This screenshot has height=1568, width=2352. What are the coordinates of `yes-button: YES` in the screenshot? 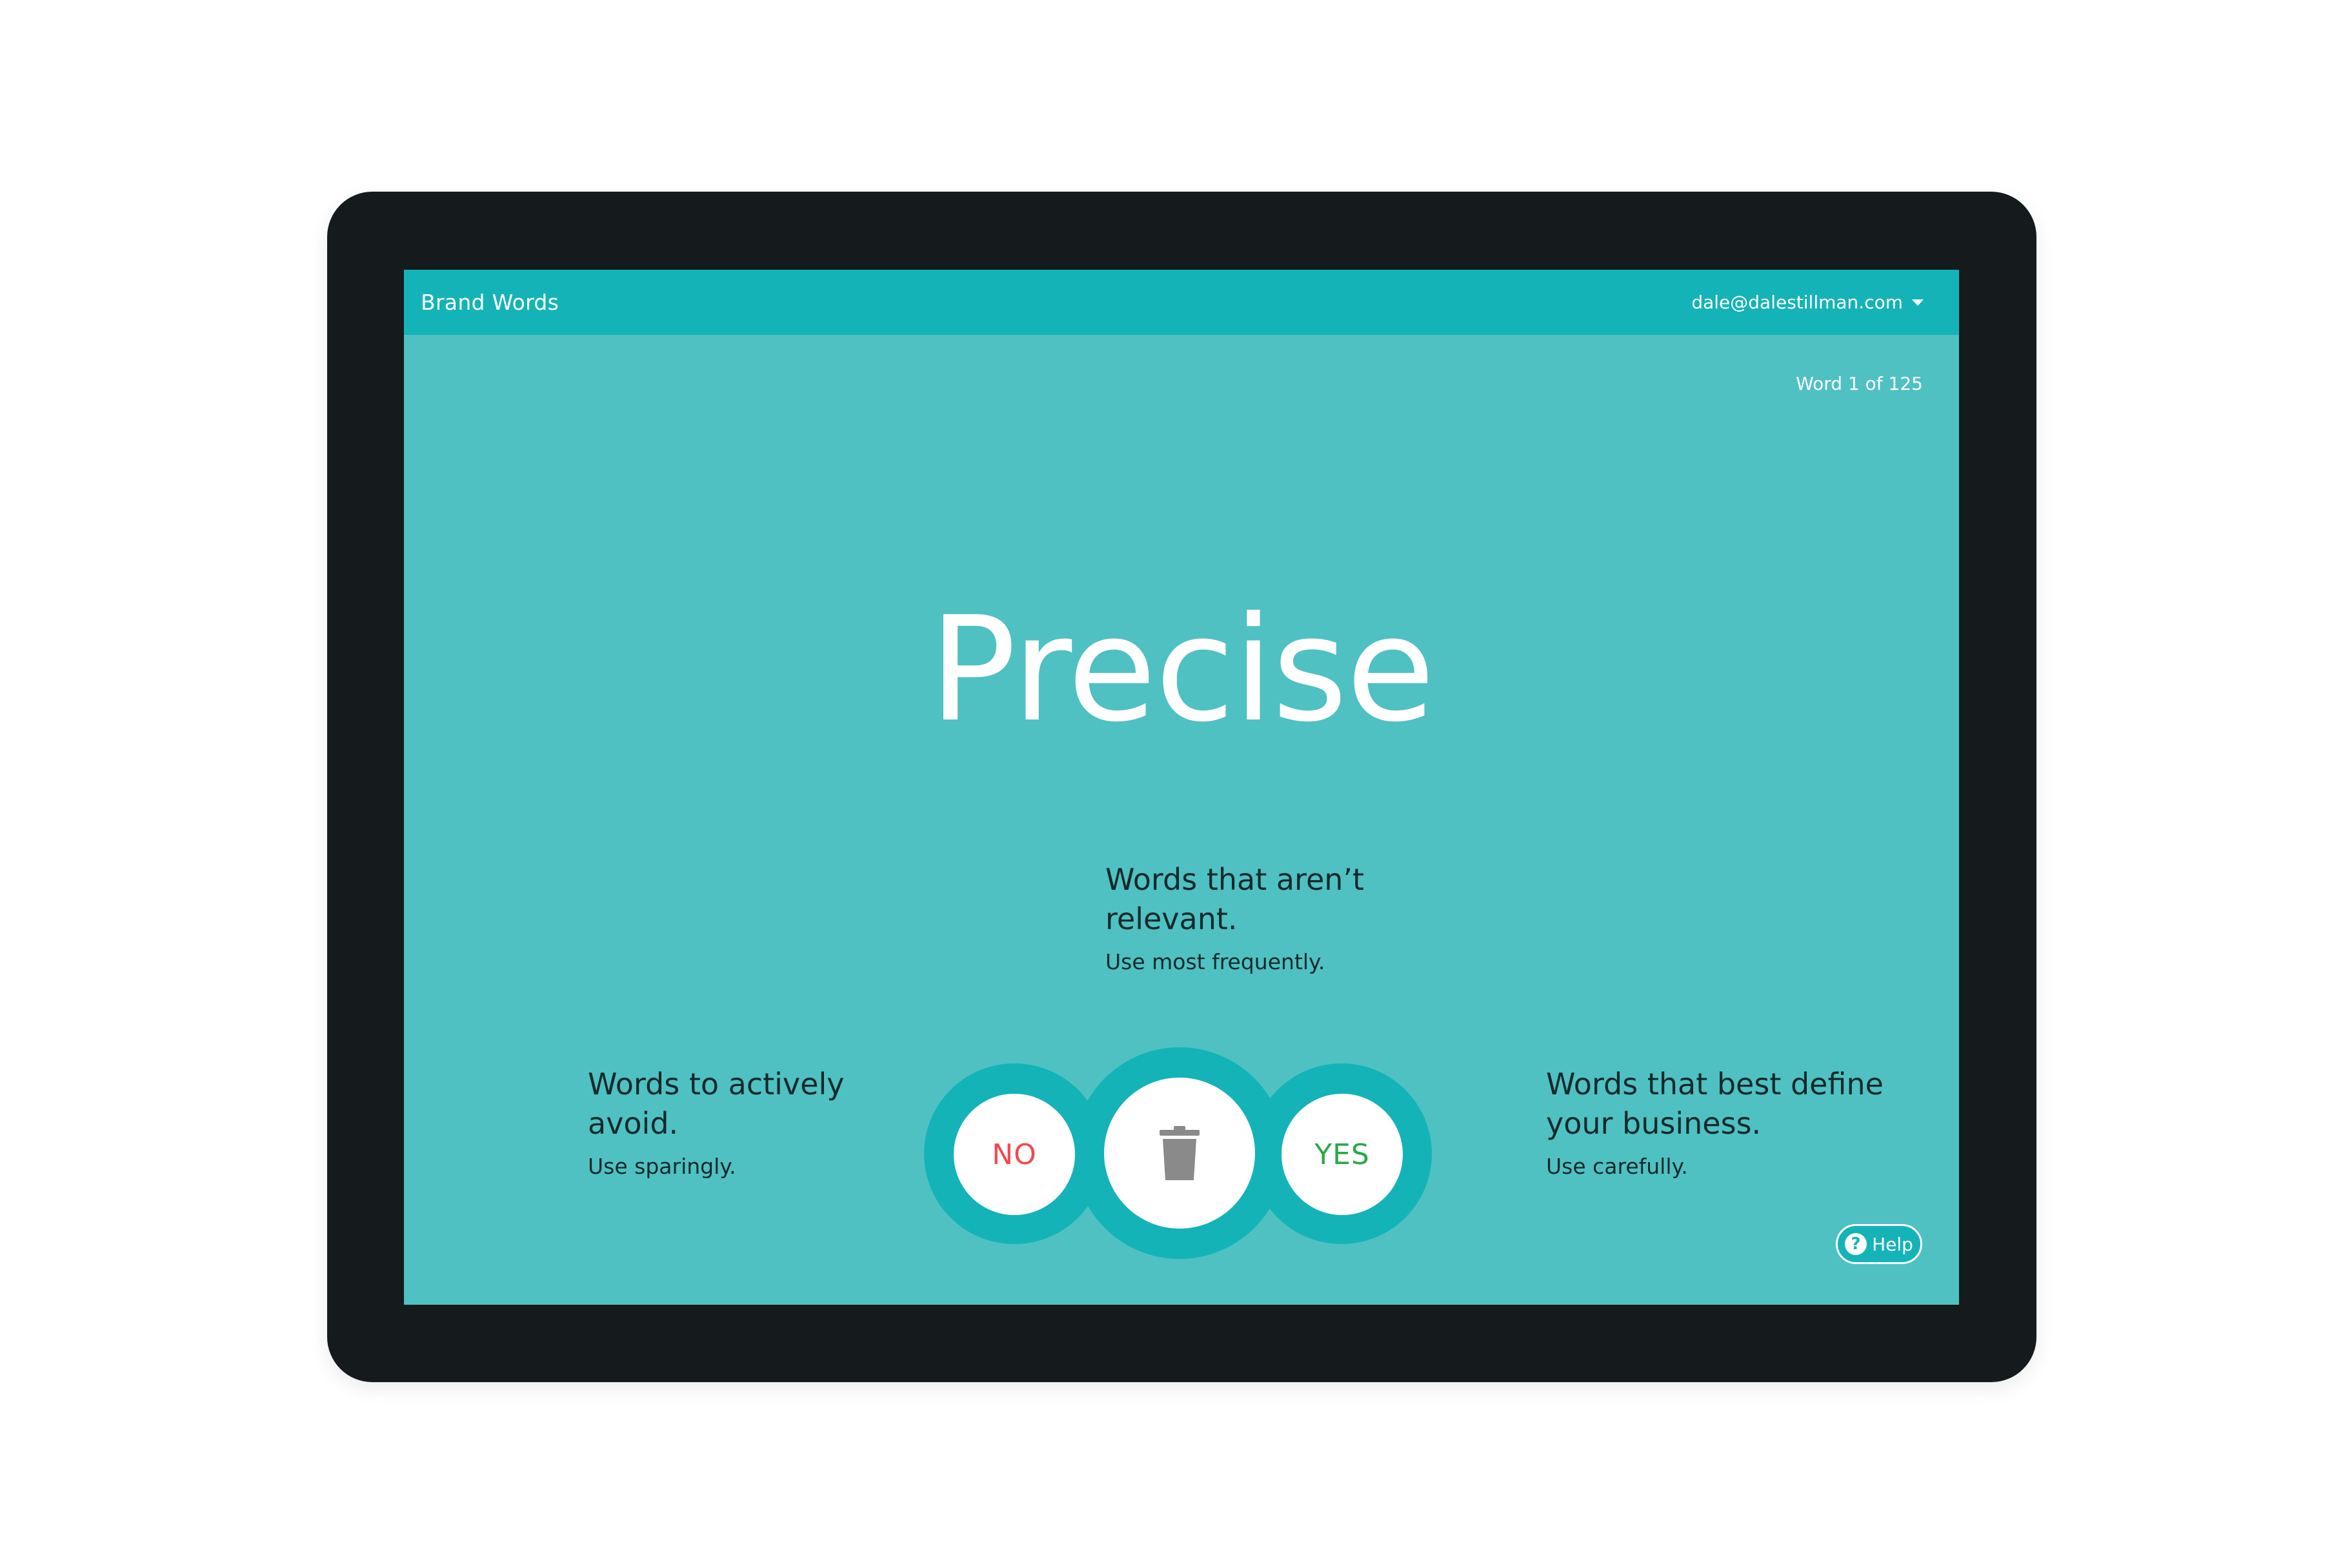 It's located at (1343, 1154).